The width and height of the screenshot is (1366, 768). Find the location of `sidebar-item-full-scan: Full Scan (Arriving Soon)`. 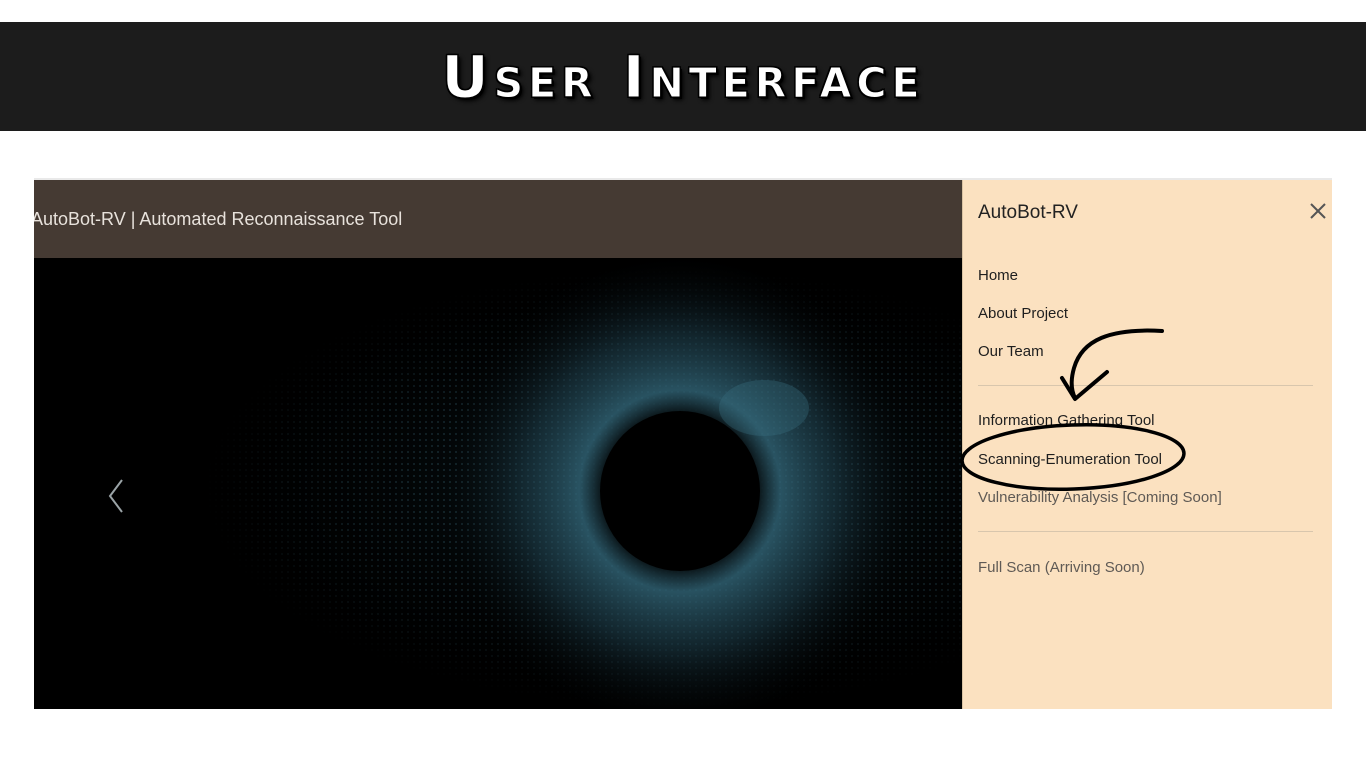

sidebar-item-full-scan: Full Scan (Arriving Soon) is located at coordinates (1061, 567).